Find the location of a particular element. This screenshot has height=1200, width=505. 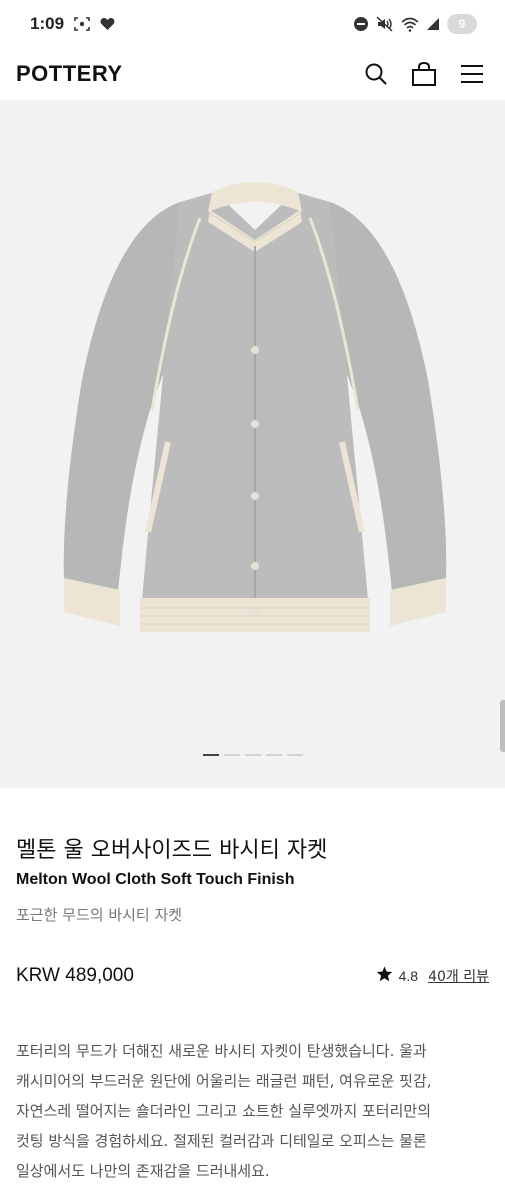

rating-summary: 4.8 40개 리뷰 is located at coordinates (432, 976).